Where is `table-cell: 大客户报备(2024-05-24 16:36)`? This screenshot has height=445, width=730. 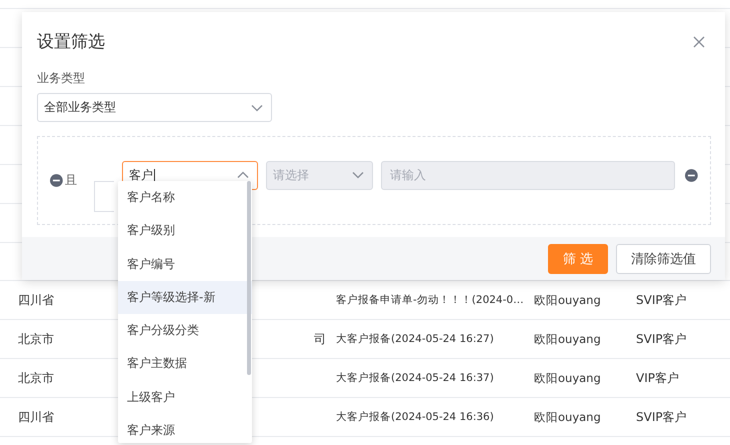 table-cell: 大客户报备(2024-05-24 16:36) is located at coordinates (415, 417).